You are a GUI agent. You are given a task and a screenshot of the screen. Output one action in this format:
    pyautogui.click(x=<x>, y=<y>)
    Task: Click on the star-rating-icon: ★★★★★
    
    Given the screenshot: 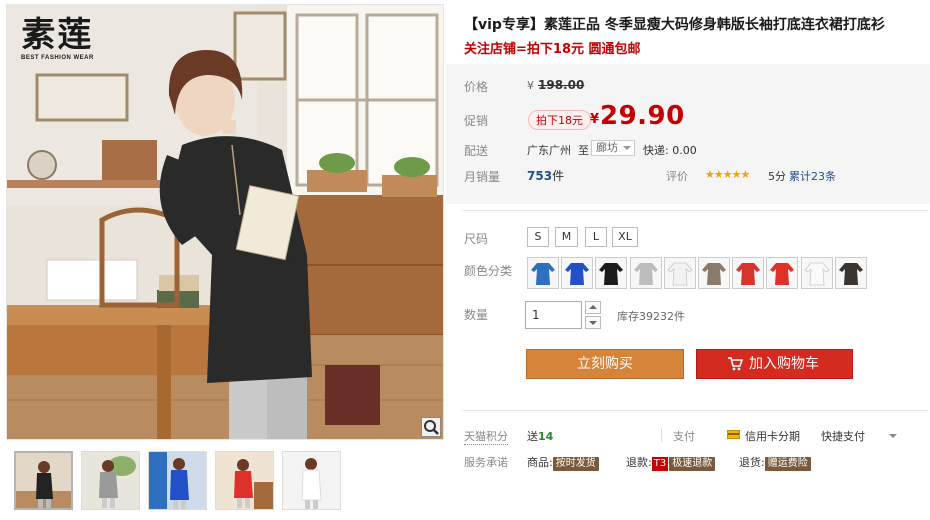 What is the action you would take?
    pyautogui.click(x=727, y=174)
    